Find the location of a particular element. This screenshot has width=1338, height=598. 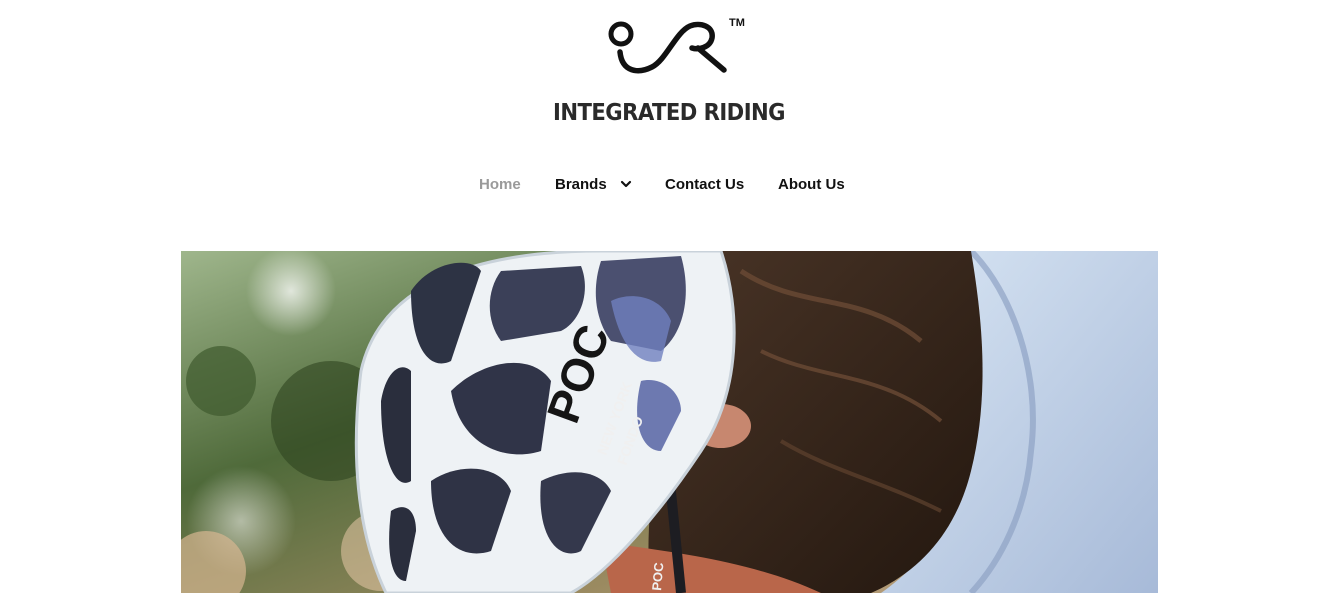

chevron-down-icon is located at coordinates (626, 184).